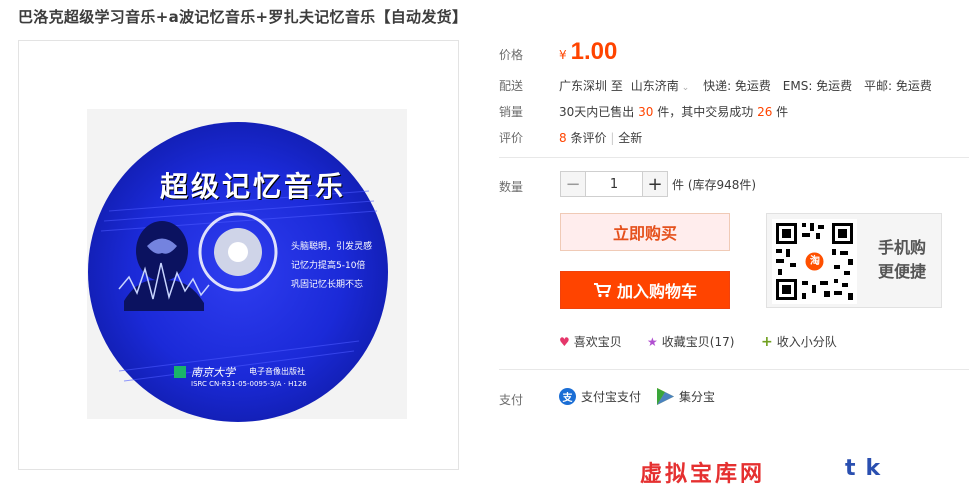 Image resolution: width=969 pixels, height=495 pixels. What do you see at coordinates (511, 86) in the screenshot?
I see `shipping-label: 配送` at bounding box center [511, 86].